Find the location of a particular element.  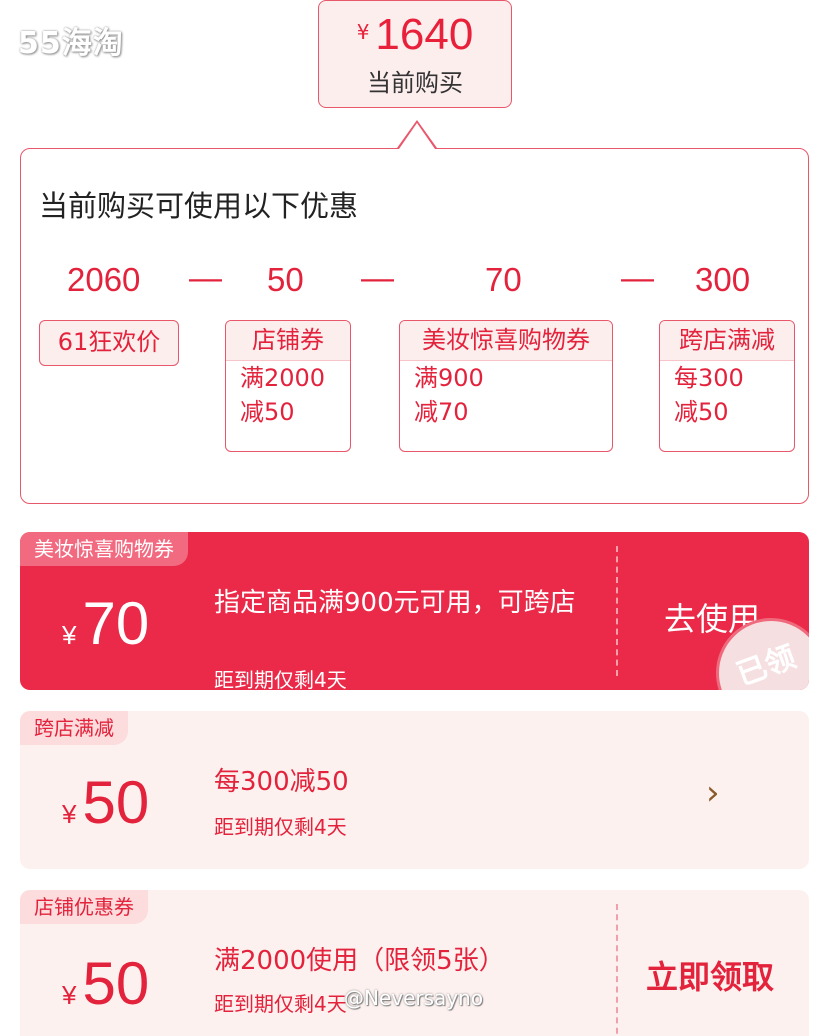

coupon-description: 指定商品满900元可用，可跨店 is located at coordinates (395, 603).